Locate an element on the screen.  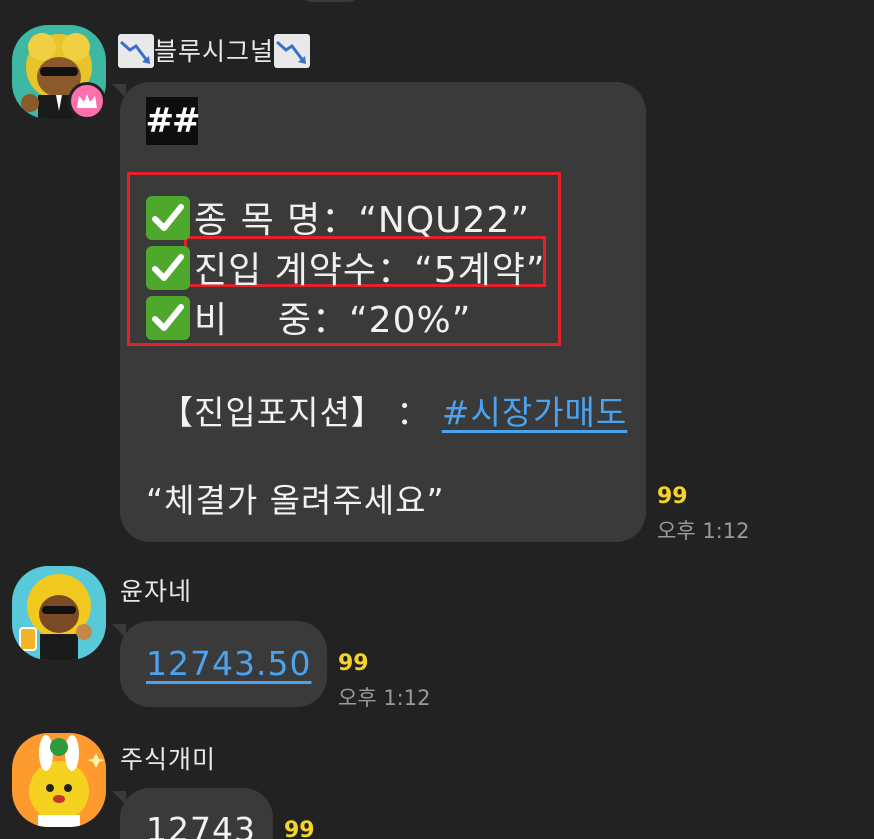
info-line-contracts: 진입 계약수：“5계약” is located at coordinates (346, 267).